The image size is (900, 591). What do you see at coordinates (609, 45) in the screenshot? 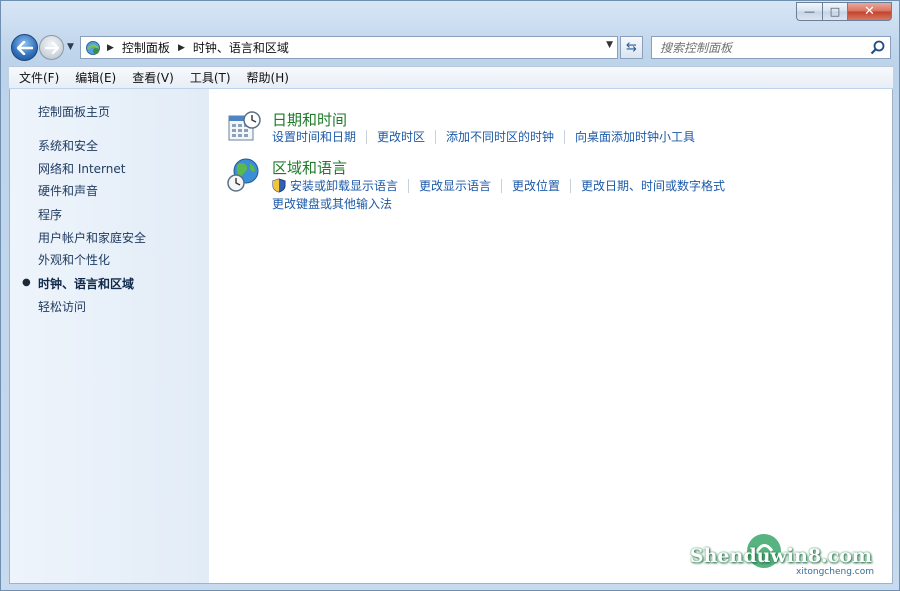
I see `address-dropdown: ▼` at bounding box center [609, 45].